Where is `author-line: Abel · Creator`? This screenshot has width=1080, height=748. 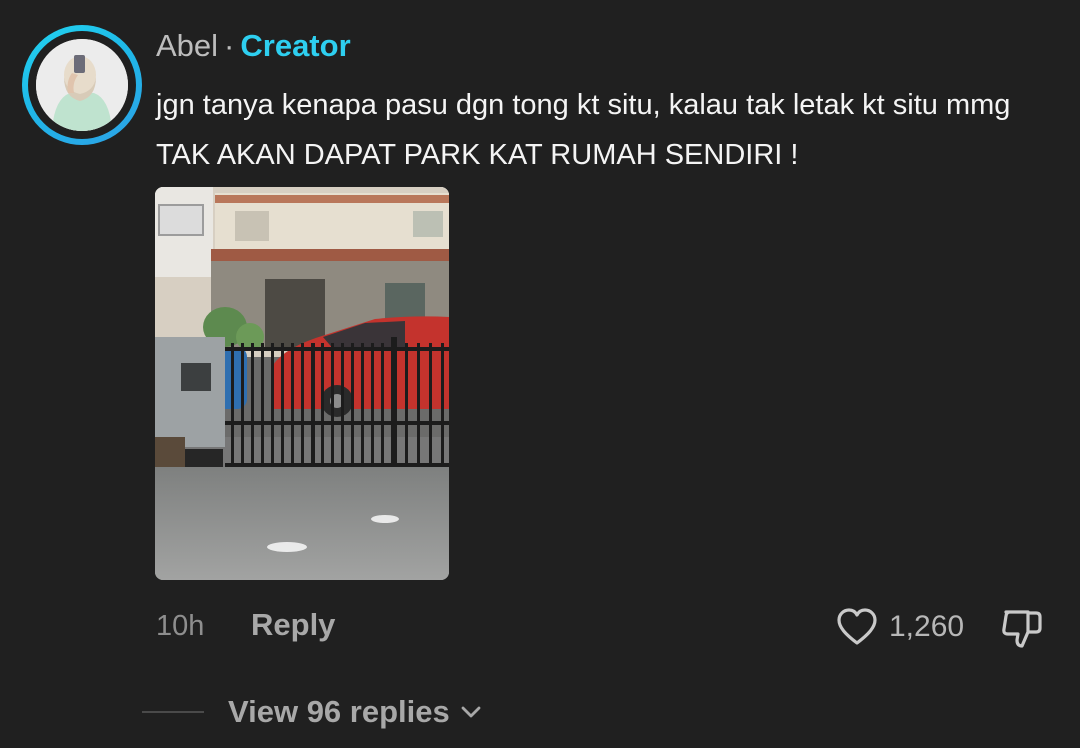
author-line: Abel · Creator is located at coordinates (253, 46).